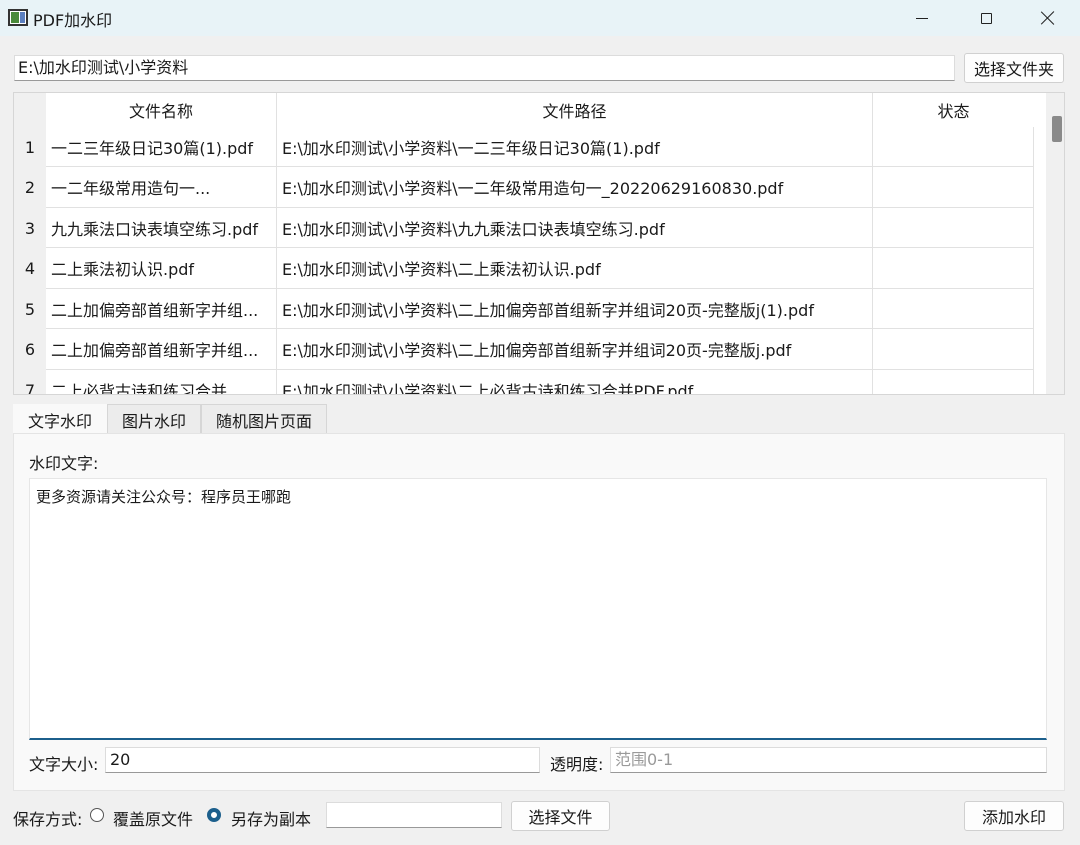 The image size is (1080, 845). I want to click on row-number: 1, so click(30, 147).